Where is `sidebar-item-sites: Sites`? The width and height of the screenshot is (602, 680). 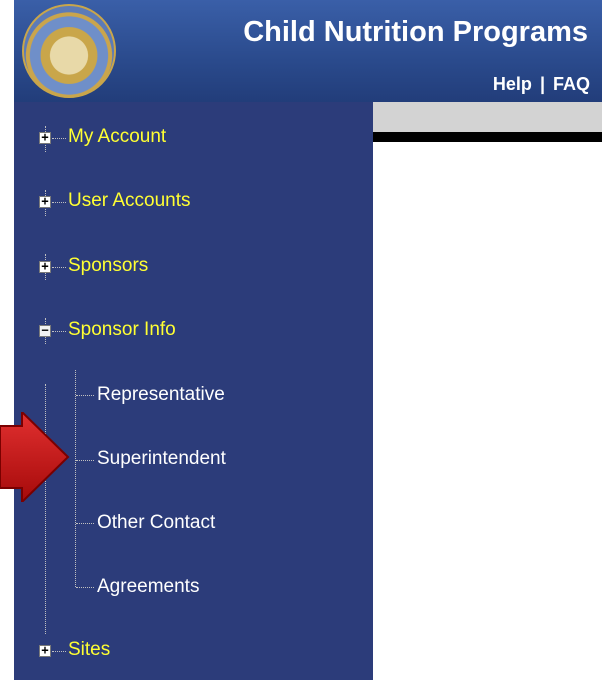
sidebar-item-sites: Sites is located at coordinates (89, 650).